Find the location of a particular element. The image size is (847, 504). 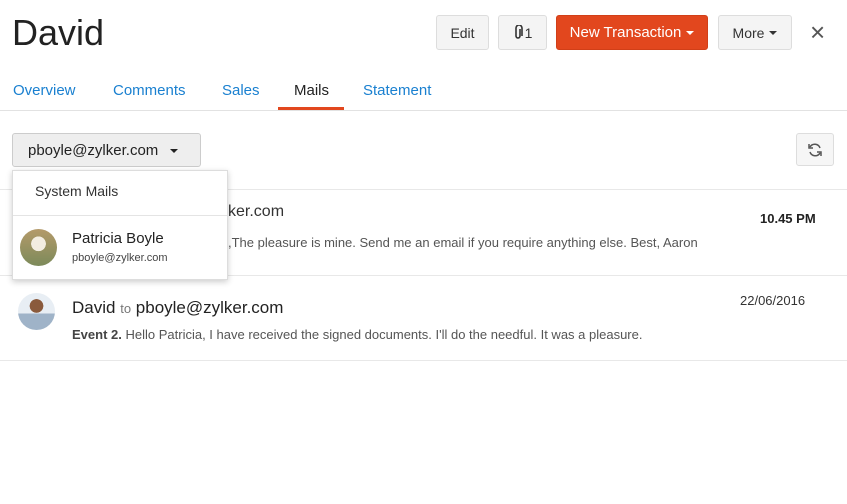

contact-email: pboyle@zylker.com is located at coordinates (120, 258).